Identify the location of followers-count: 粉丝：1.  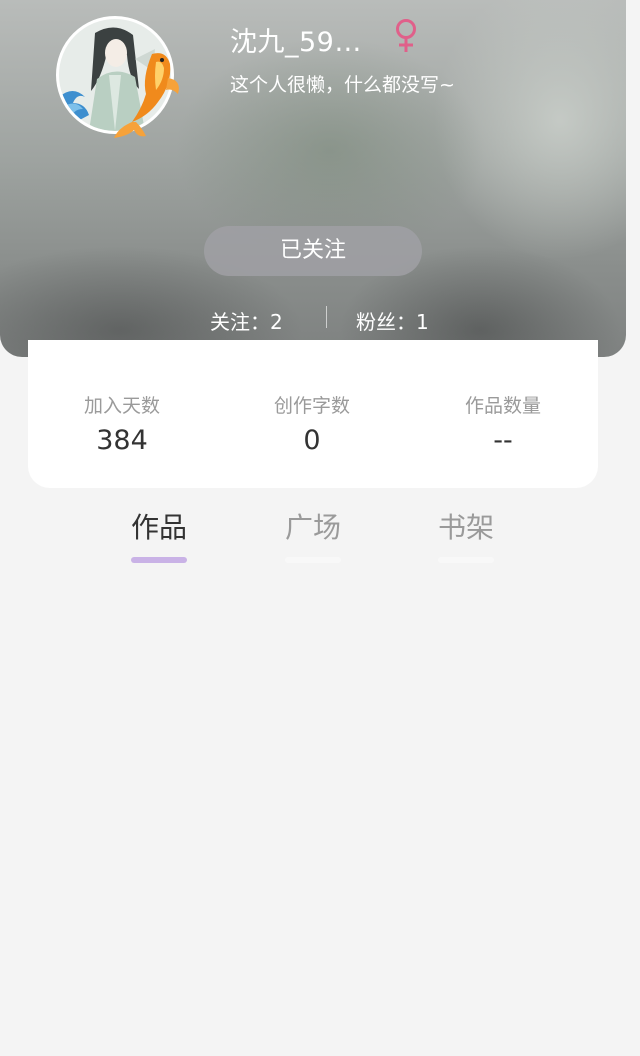
(392, 320).